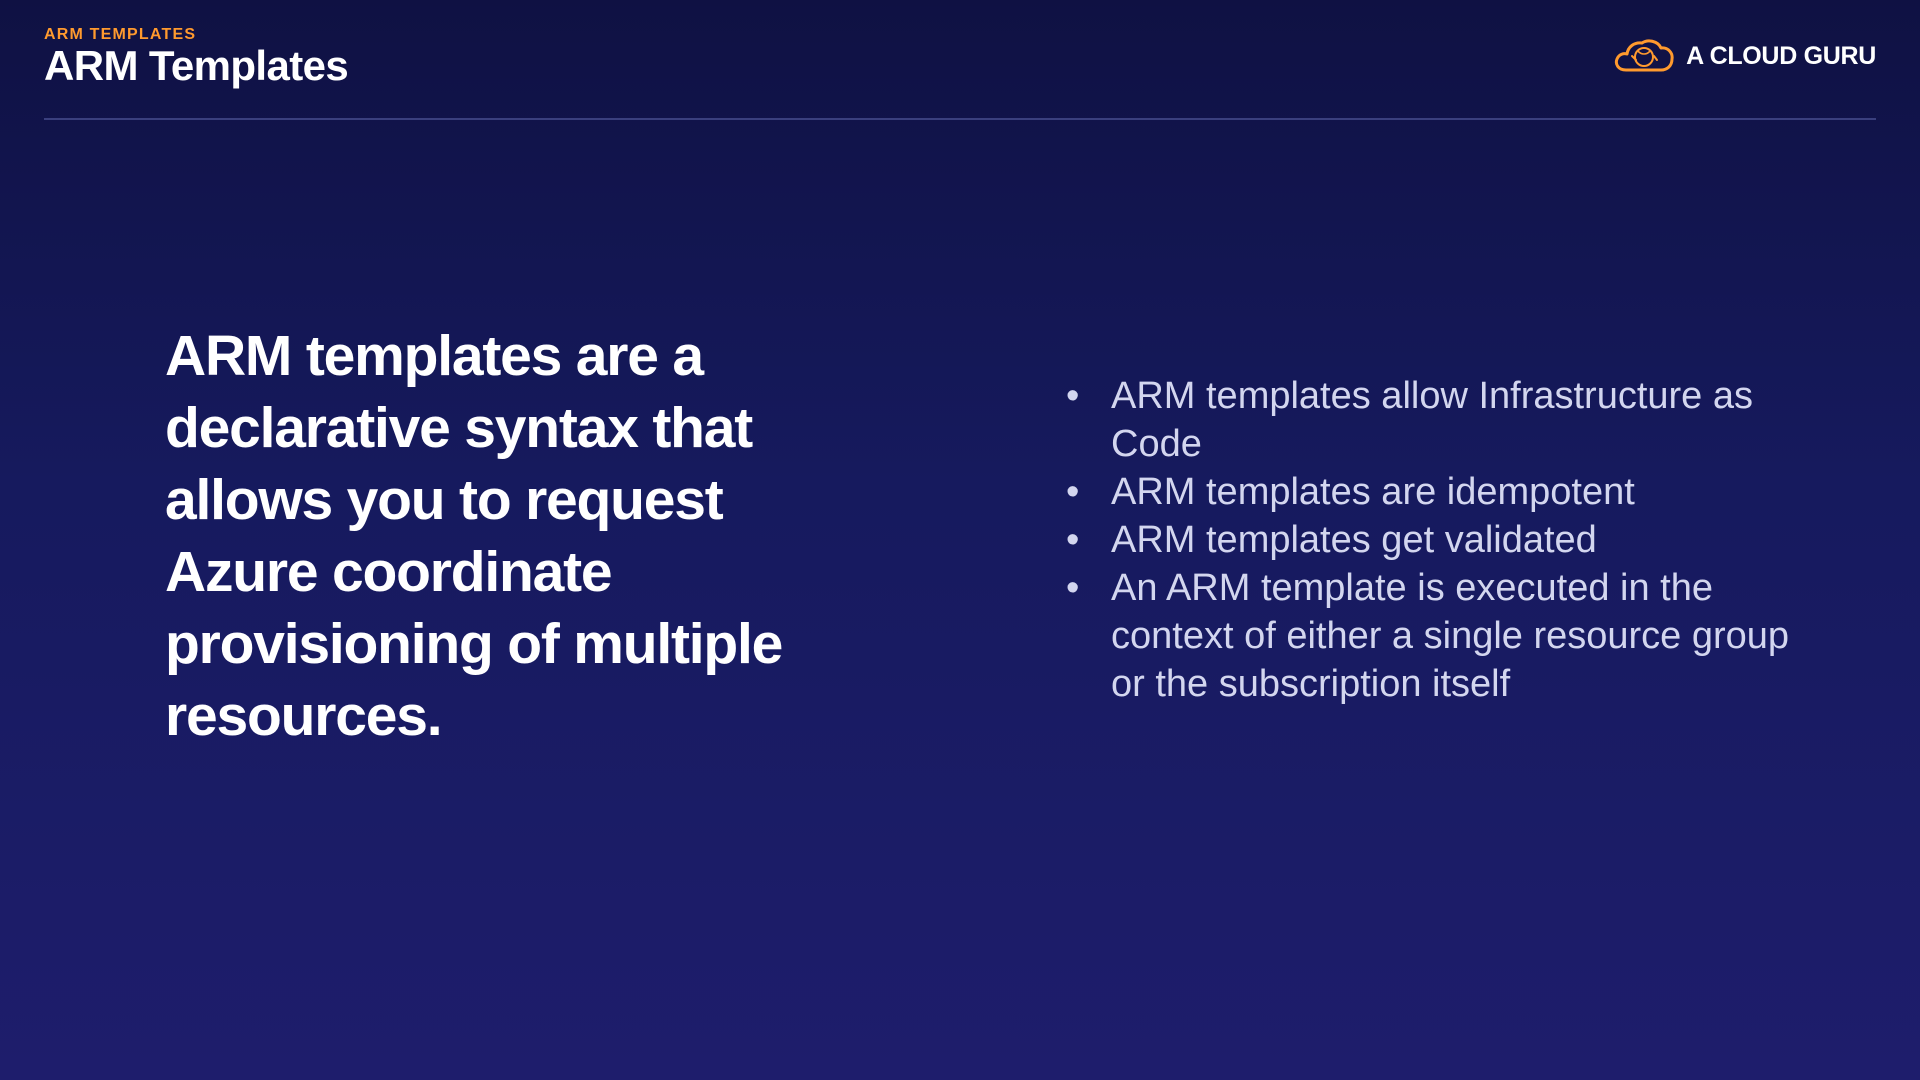 The image size is (1920, 1080). I want to click on cloud-icon, so click(1644, 55).